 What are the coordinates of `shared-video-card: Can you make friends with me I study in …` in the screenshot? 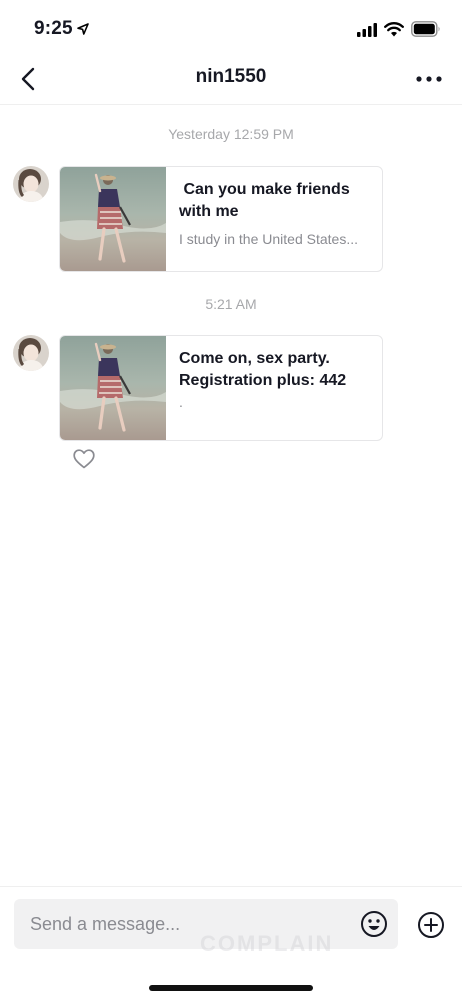 It's located at (221, 219).